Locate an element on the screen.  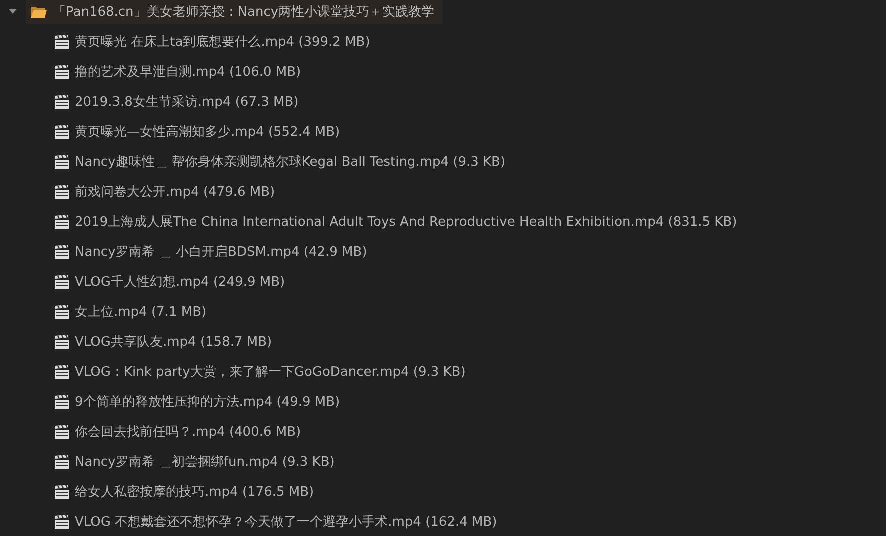
file-entry: 2019.3.8女生节采访.mp4 (67.3 MB) is located at coordinates (187, 102).